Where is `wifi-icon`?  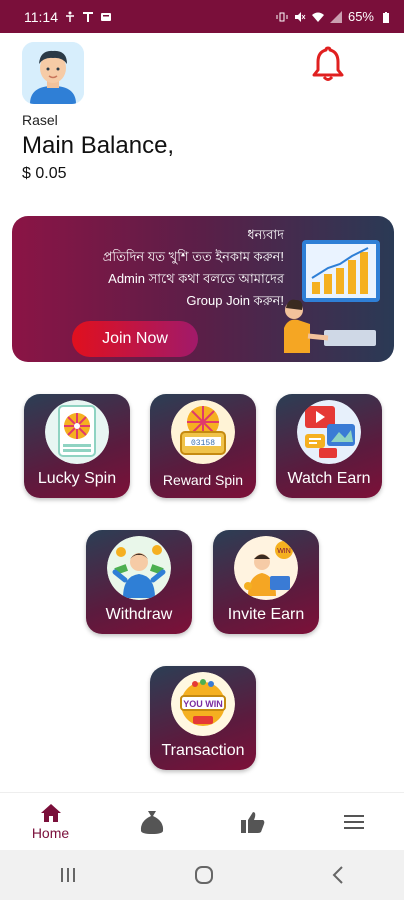
wifi-icon is located at coordinates (317, 17).